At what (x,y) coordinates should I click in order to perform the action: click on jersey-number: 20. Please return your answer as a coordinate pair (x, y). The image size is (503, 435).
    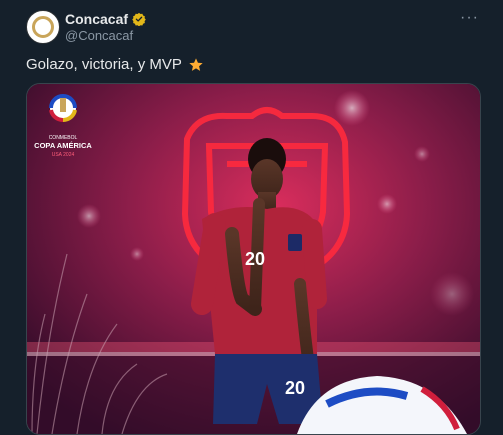
    Looking at the image, I should click on (255, 259).